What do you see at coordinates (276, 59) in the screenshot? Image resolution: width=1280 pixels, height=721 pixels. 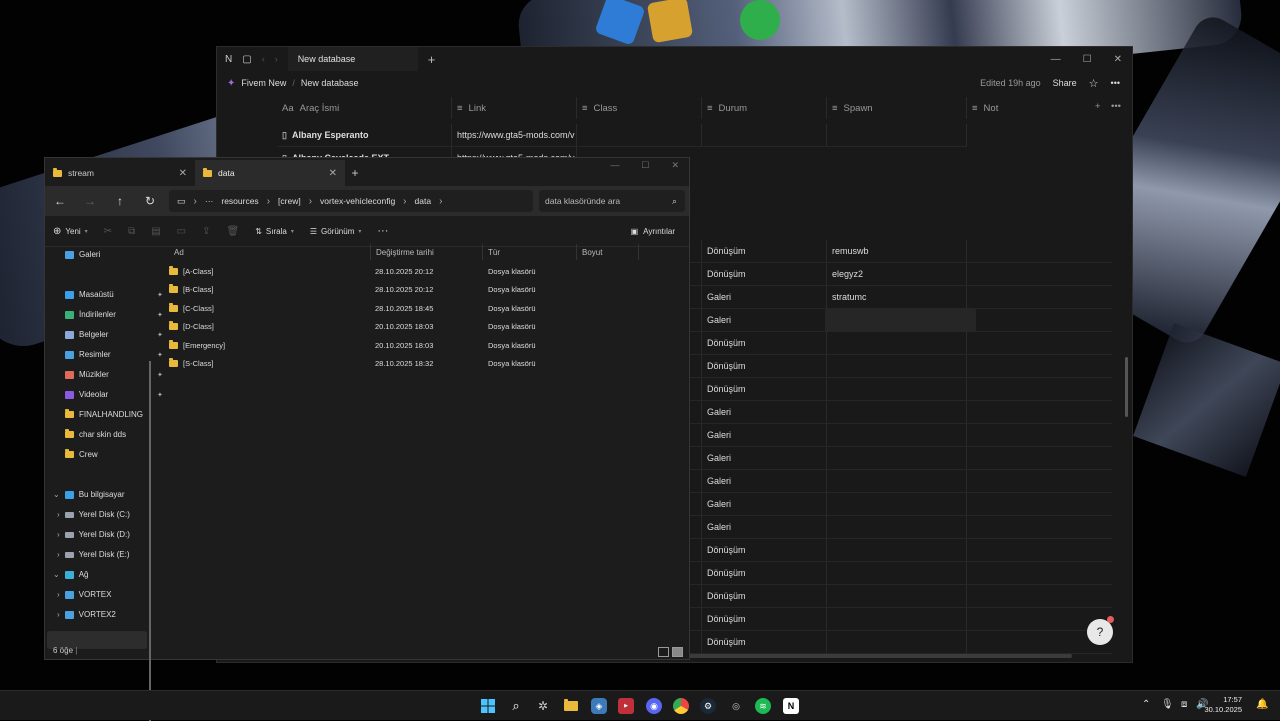 I see `forward-arrow-icon: ›` at bounding box center [276, 59].